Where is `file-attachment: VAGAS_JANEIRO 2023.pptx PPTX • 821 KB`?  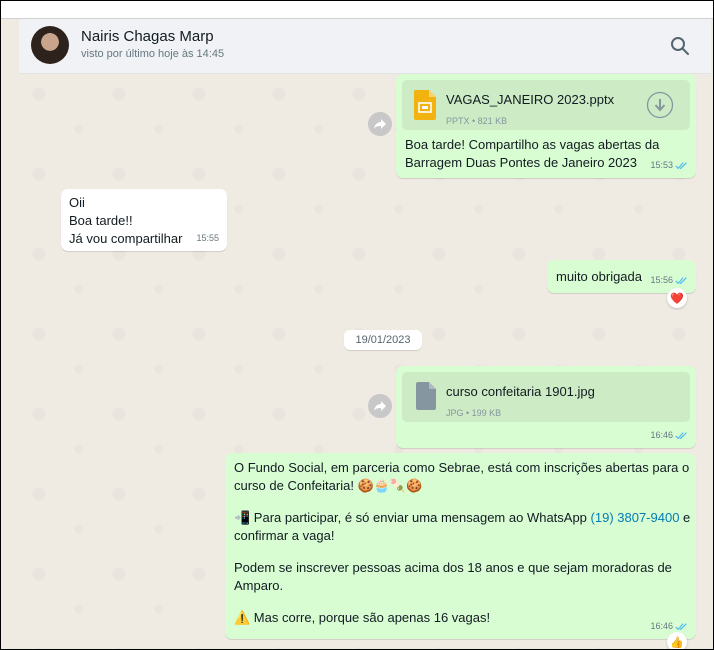 file-attachment: VAGAS_JANEIRO 2023.pptx PPTX • 821 KB is located at coordinates (546, 105).